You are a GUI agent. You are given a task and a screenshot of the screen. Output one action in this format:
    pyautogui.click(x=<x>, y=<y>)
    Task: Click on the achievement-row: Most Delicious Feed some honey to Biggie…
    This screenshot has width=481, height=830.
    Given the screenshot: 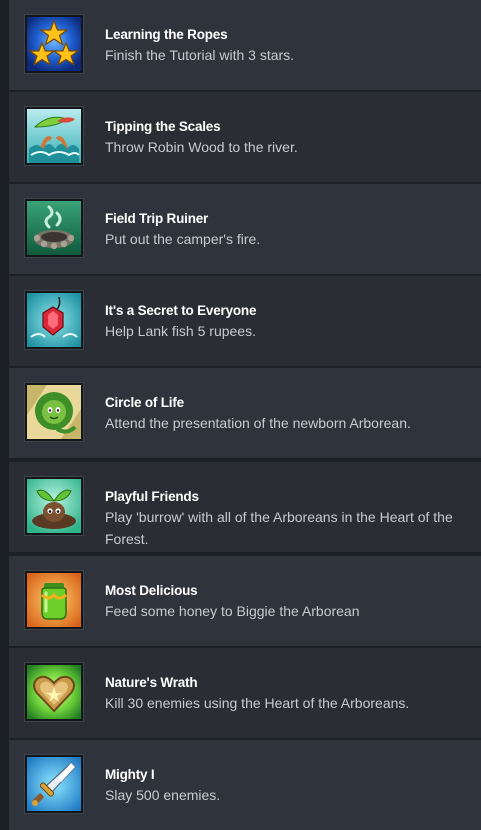 What is the action you would take?
    pyautogui.click(x=245, y=601)
    